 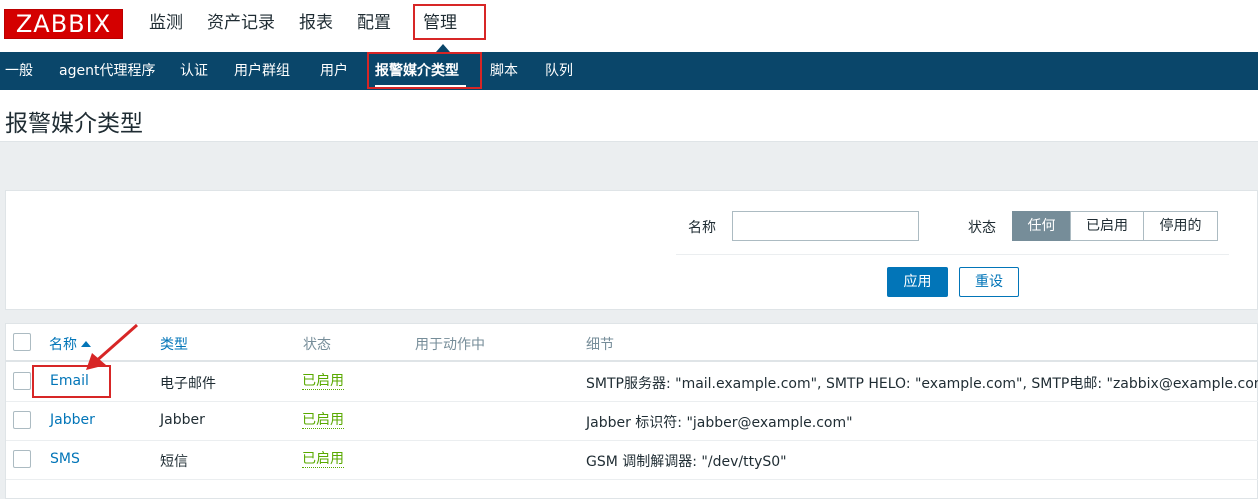 What do you see at coordinates (262, 71) in the screenshot?
I see `subnav-item-user-groups: 用户群组` at bounding box center [262, 71].